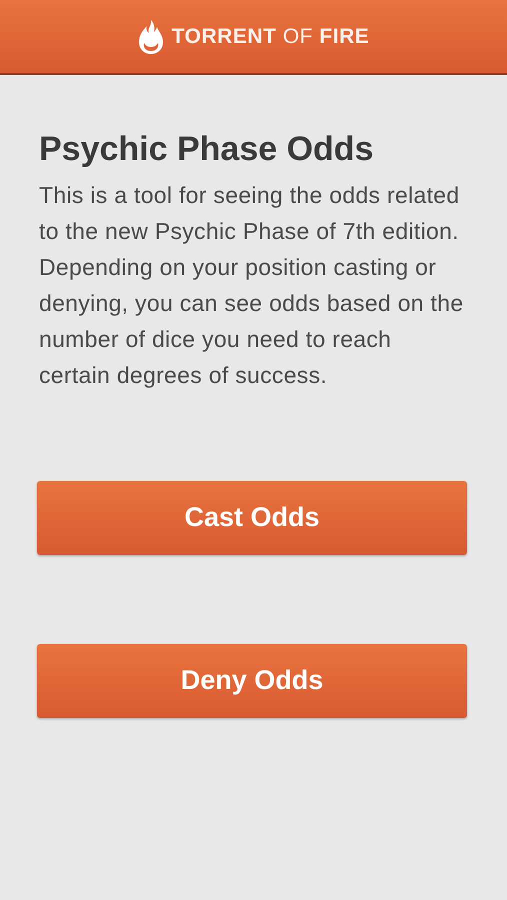 Image resolution: width=507 pixels, height=900 pixels. I want to click on flame-icon, so click(151, 36).